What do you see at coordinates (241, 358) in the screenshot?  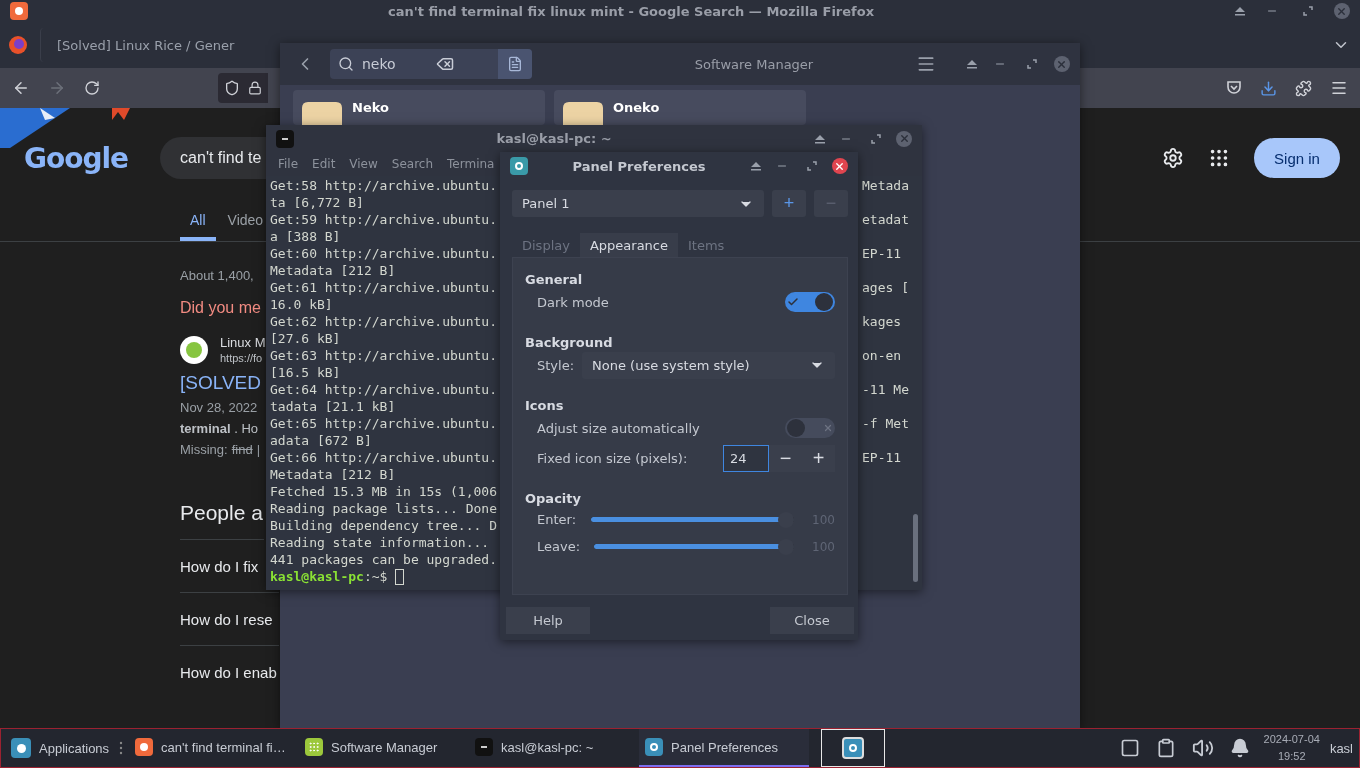 I see `site-url: https://fo` at bounding box center [241, 358].